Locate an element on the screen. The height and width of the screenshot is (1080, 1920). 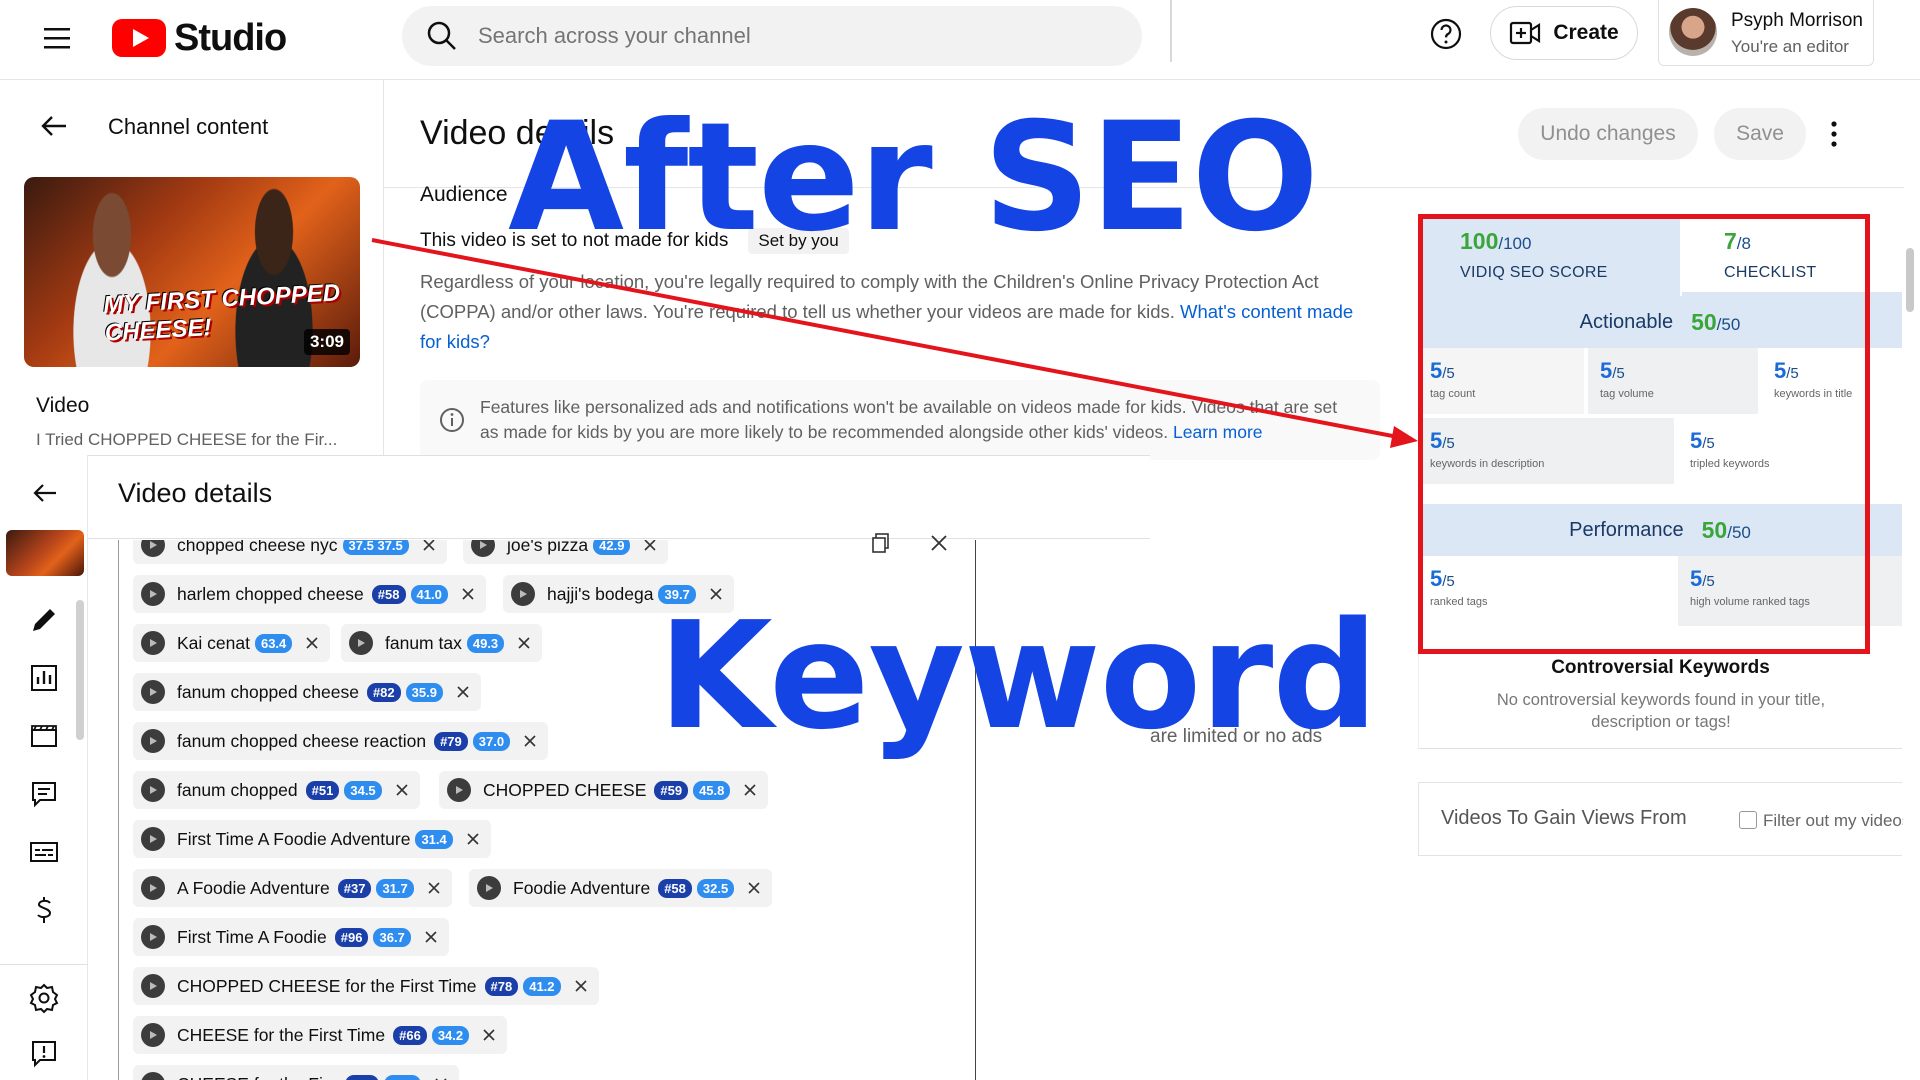
back-arrow-icon is located at coordinates (54, 126).